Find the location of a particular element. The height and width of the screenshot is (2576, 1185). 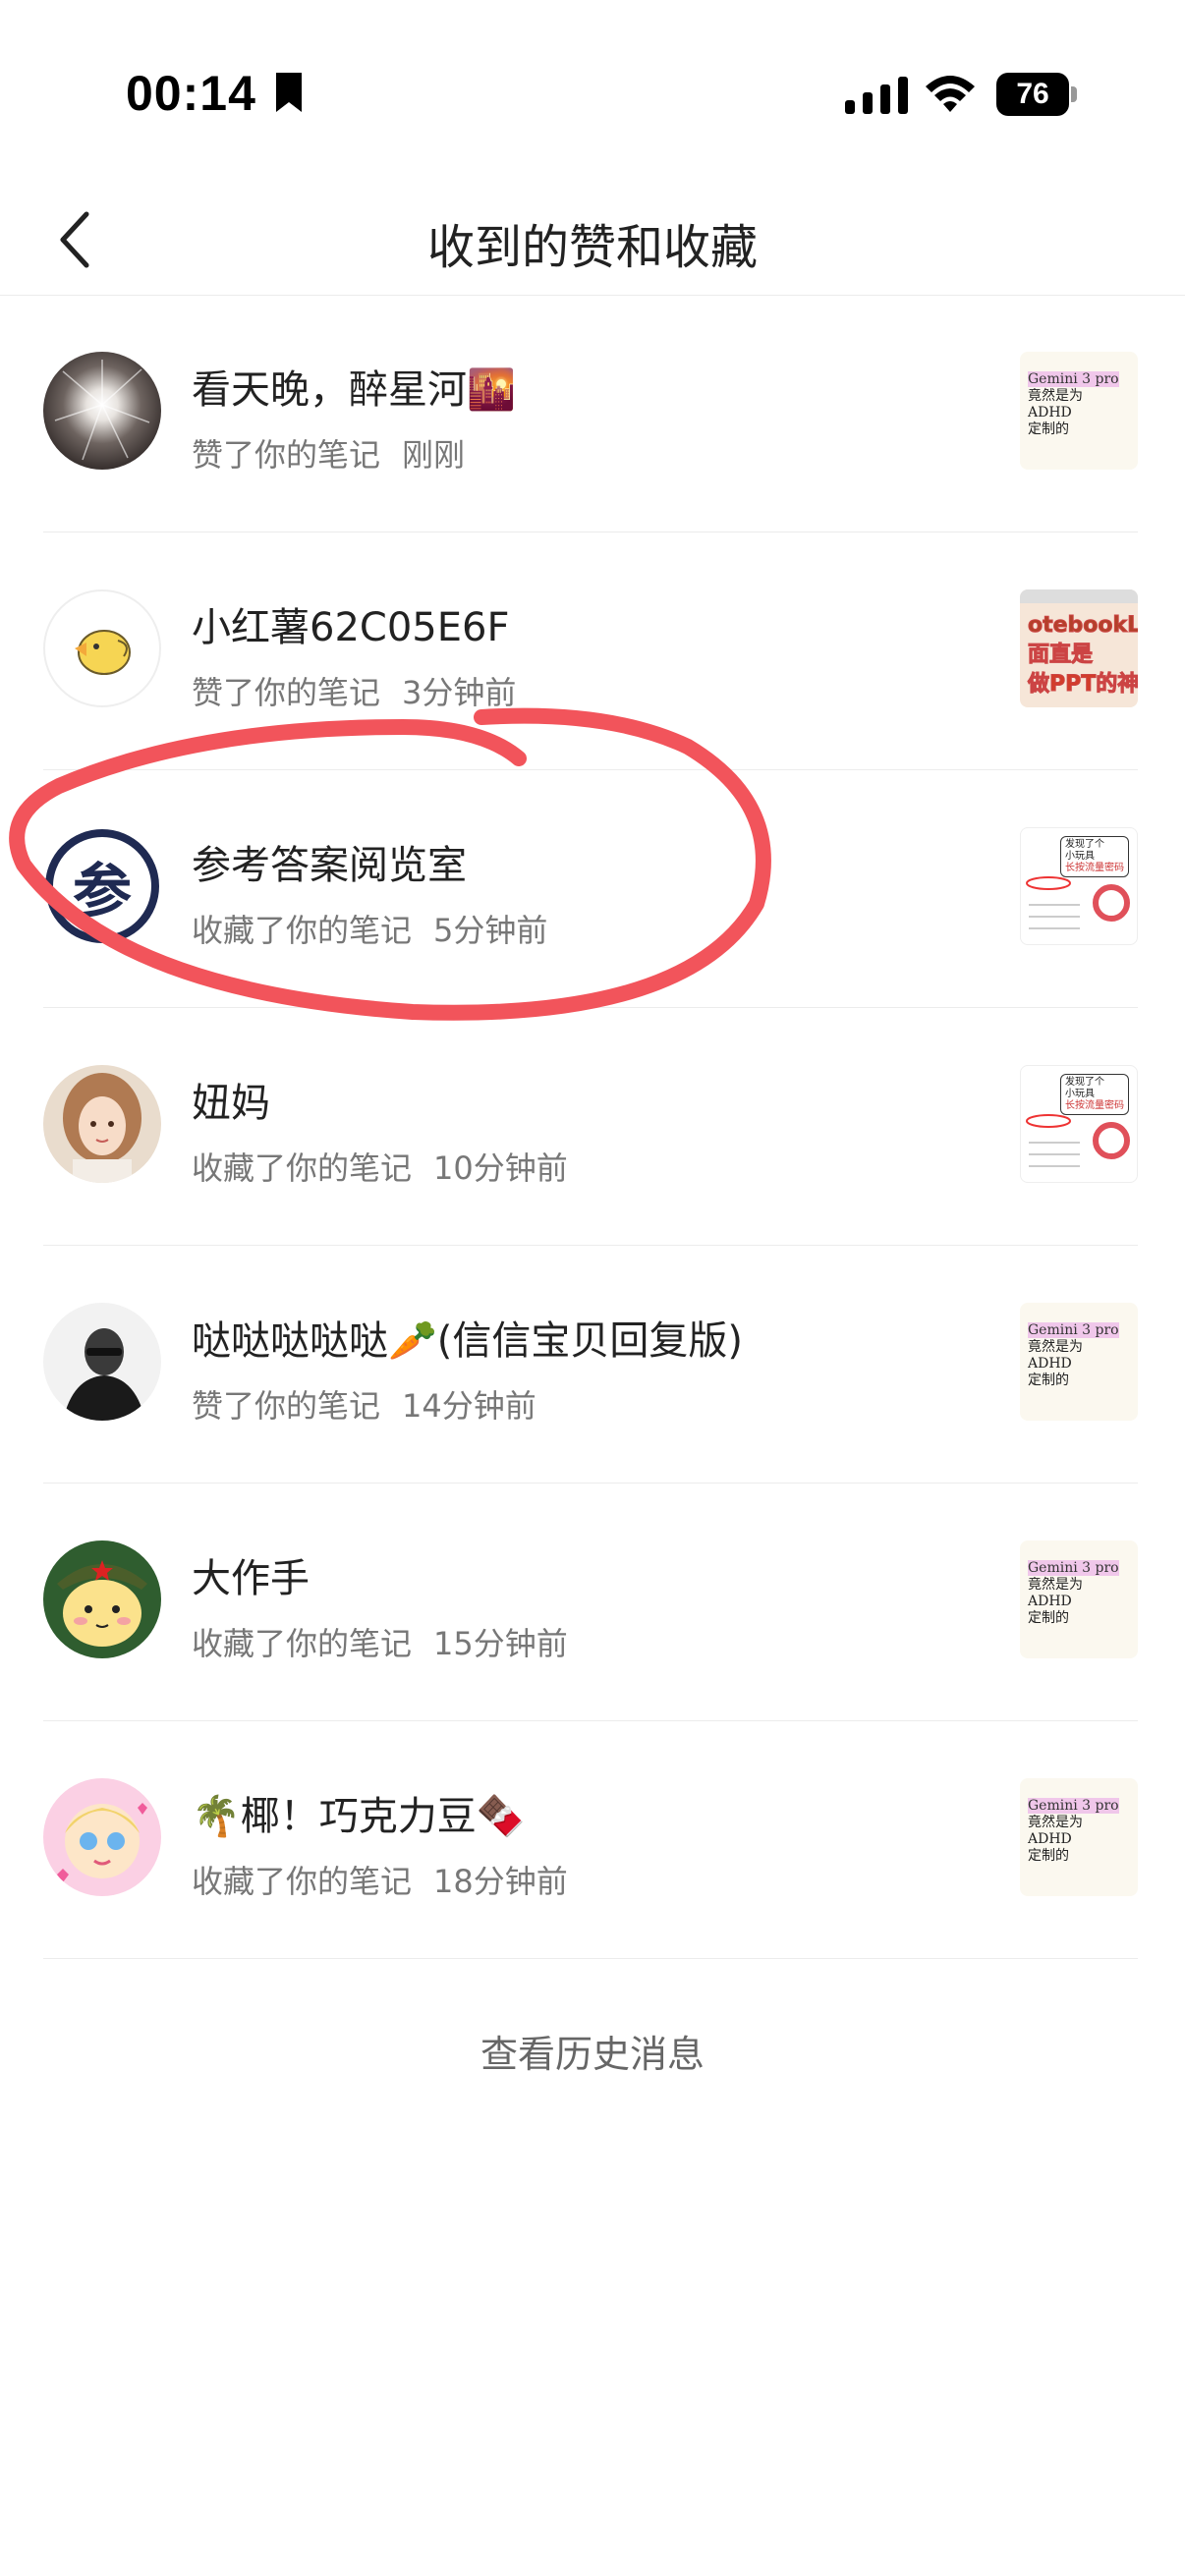

navigation-bar: 收到的赞和收藏 is located at coordinates (592, 241).